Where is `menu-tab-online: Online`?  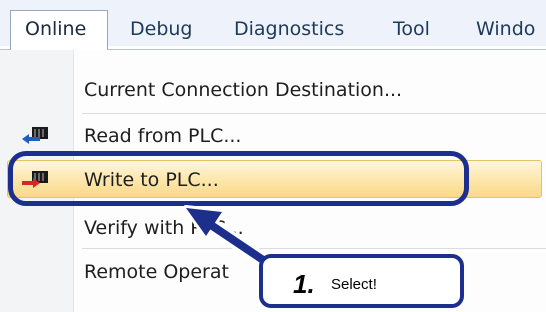
menu-tab-online: Online is located at coordinates (59, 30).